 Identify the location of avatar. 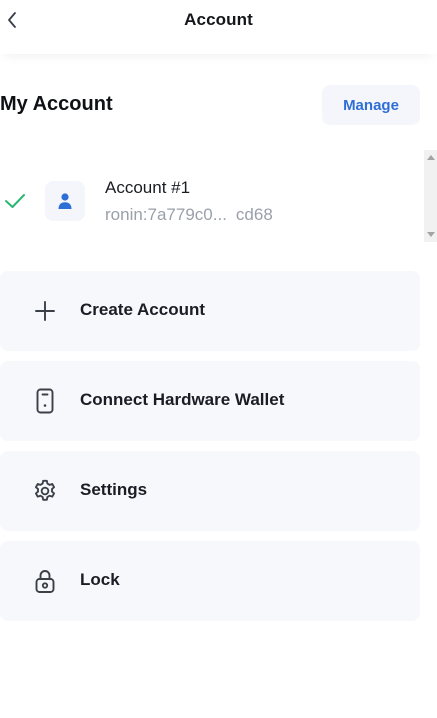
(65, 201).